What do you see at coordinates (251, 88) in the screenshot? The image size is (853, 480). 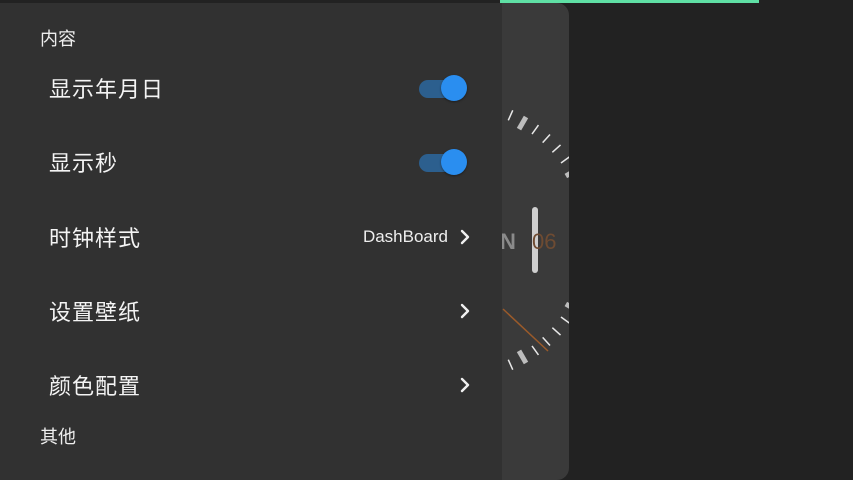 I see `setting-show-date: 显示年月日` at bounding box center [251, 88].